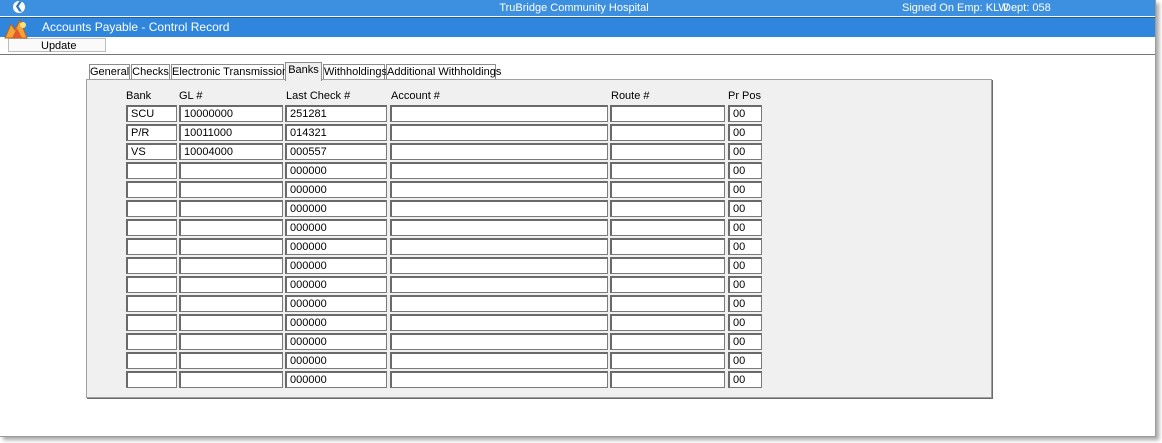  I want to click on bank-field: VS, so click(151, 151).